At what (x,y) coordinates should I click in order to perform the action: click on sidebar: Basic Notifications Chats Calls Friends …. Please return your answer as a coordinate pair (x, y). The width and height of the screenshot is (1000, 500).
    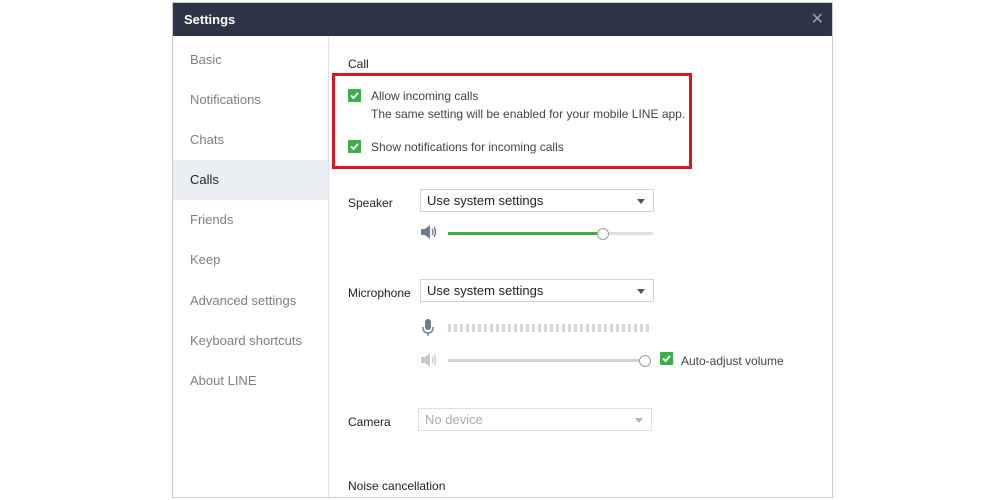
    Looking at the image, I should click on (251, 266).